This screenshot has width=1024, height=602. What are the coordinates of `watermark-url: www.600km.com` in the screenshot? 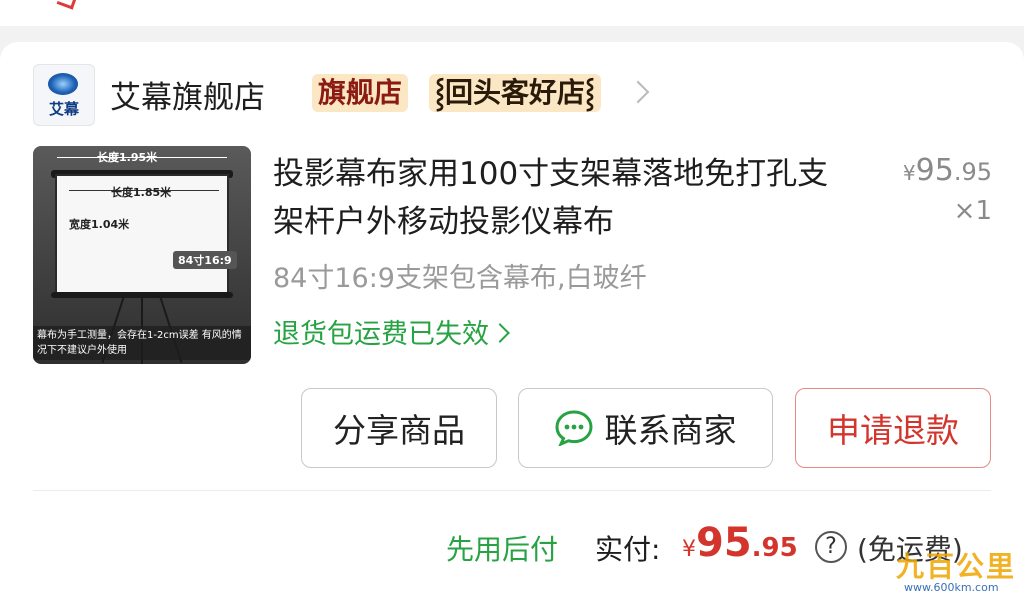 It's located at (951, 587).